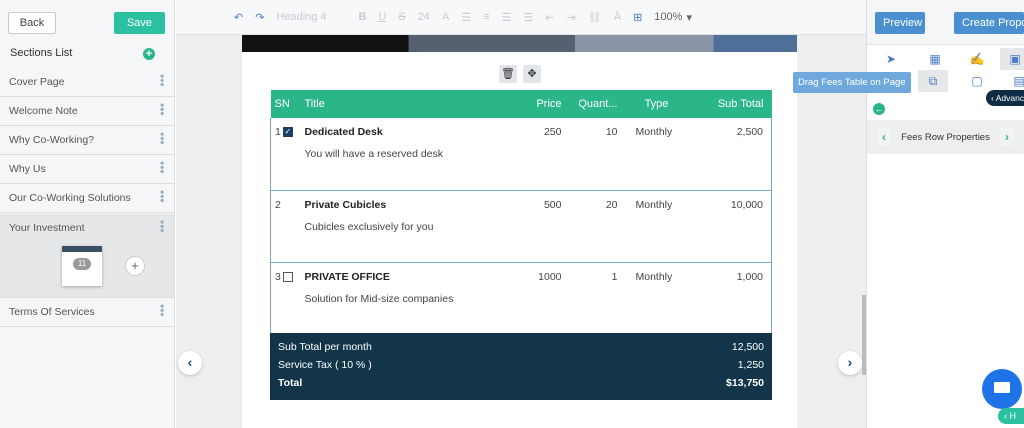 The width and height of the screenshot is (1024, 428). I want to click on row-description: Cubicles exclusively for you, so click(369, 226).